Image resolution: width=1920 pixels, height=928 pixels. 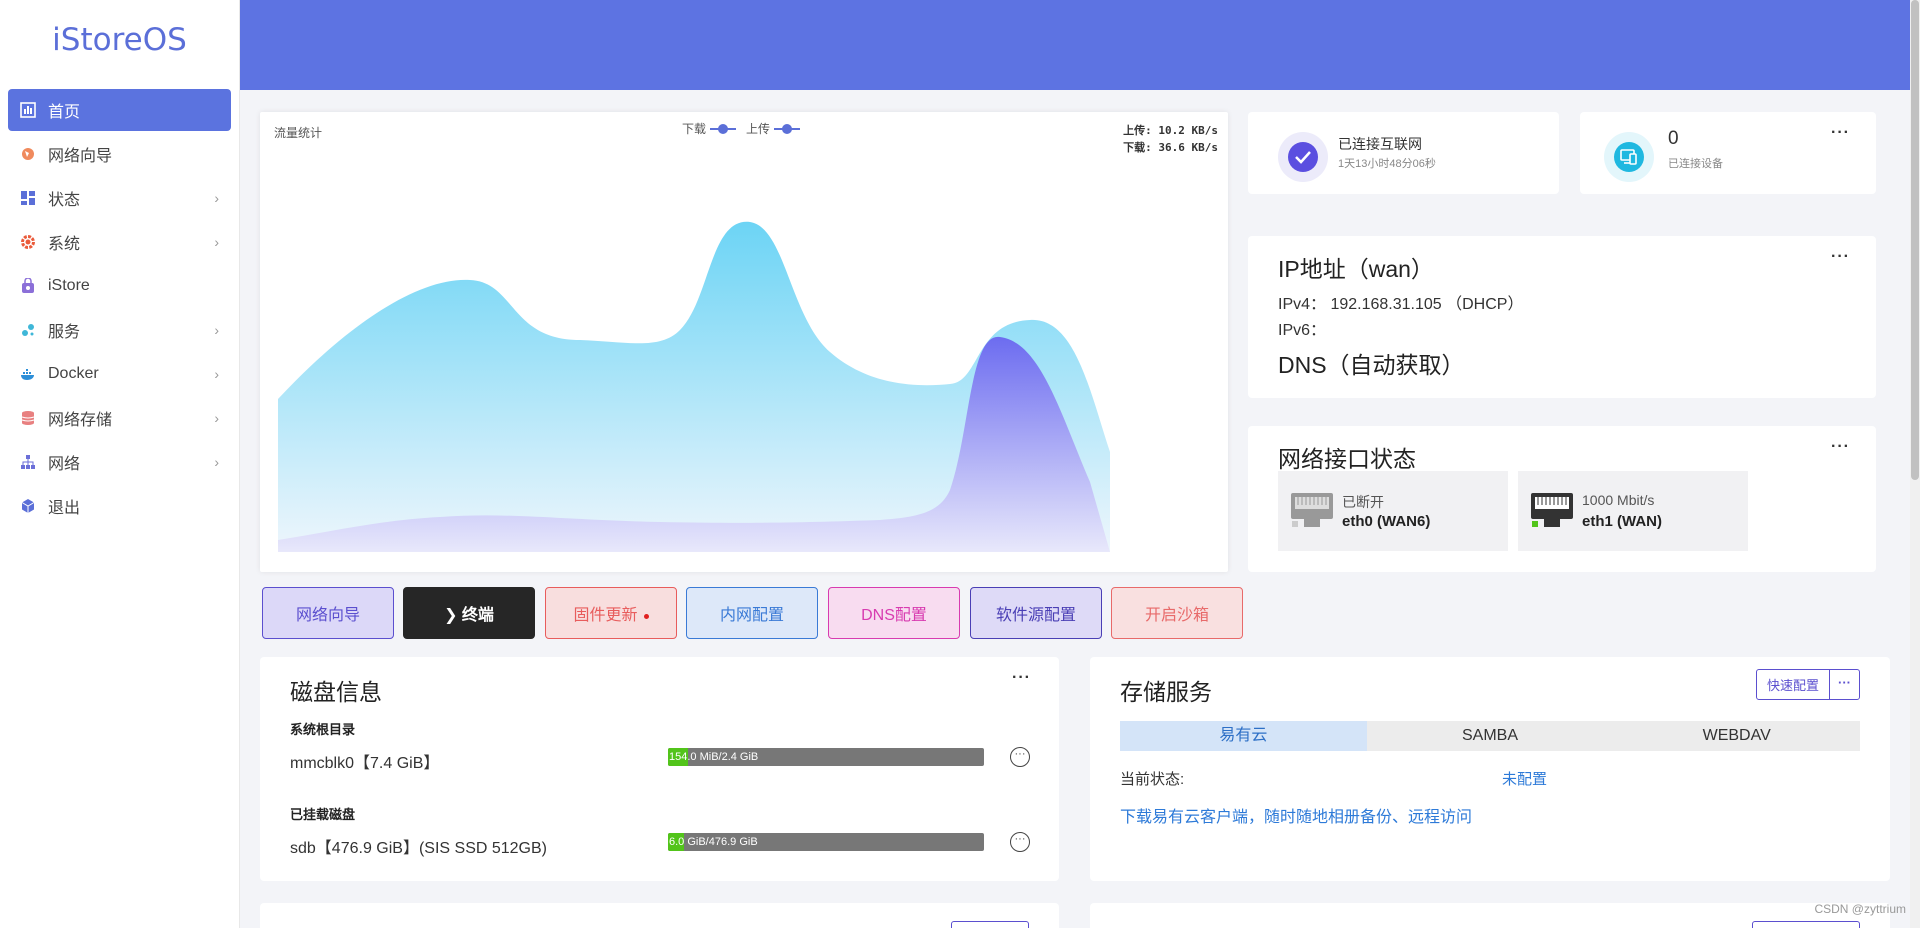 What do you see at coordinates (1386, 521) in the screenshot?
I see `port-name: eth0 (WAN6)` at bounding box center [1386, 521].